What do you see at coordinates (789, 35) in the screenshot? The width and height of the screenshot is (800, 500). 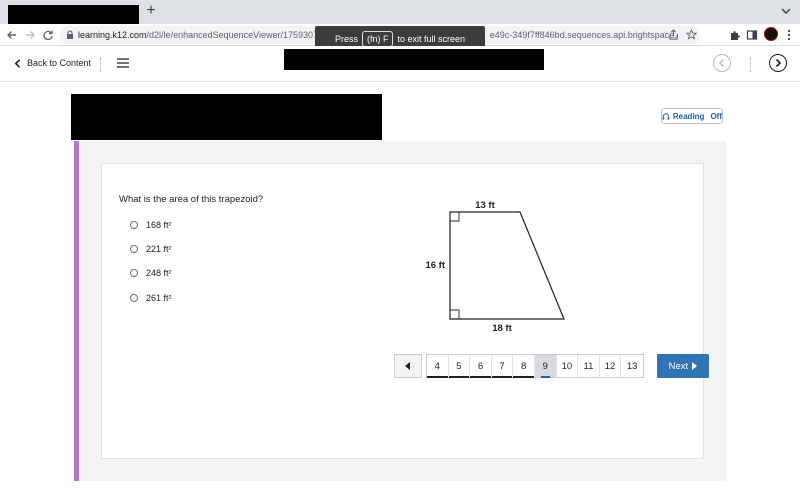 I see `browser-menu-icon` at bounding box center [789, 35].